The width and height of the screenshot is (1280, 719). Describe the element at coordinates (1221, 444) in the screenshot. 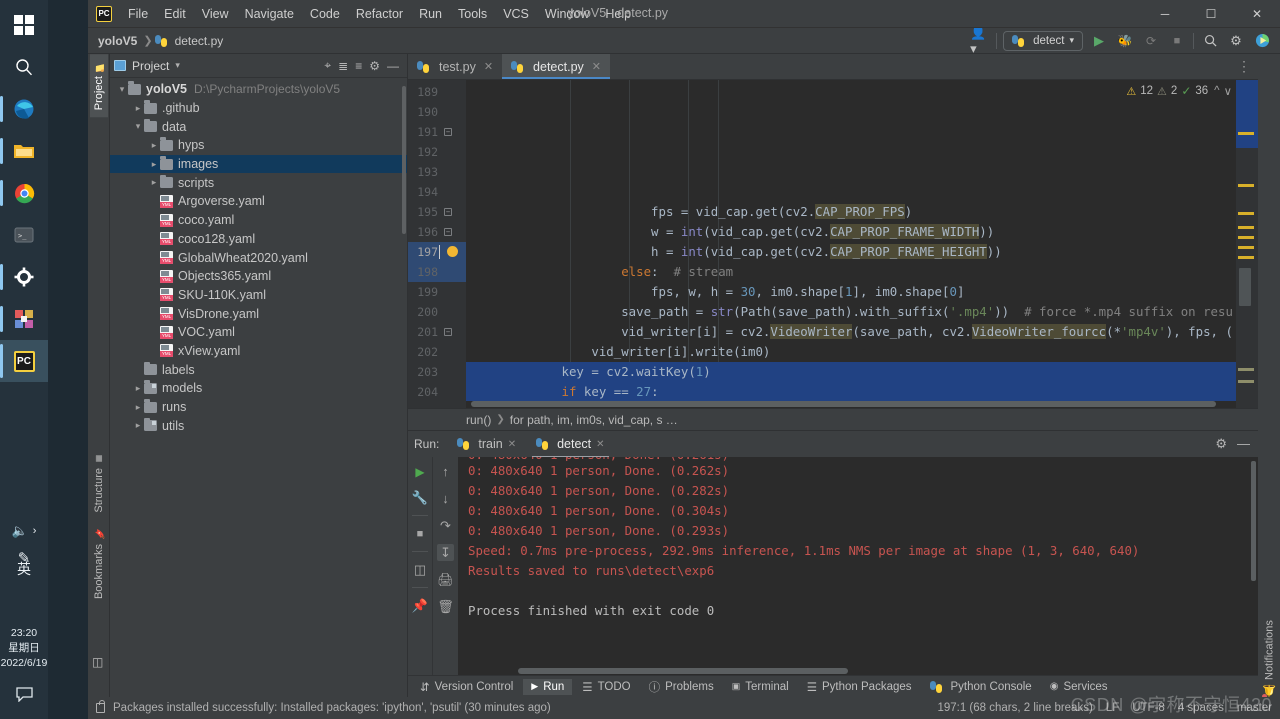

I see `run-settings-icon: ⚙` at that location.